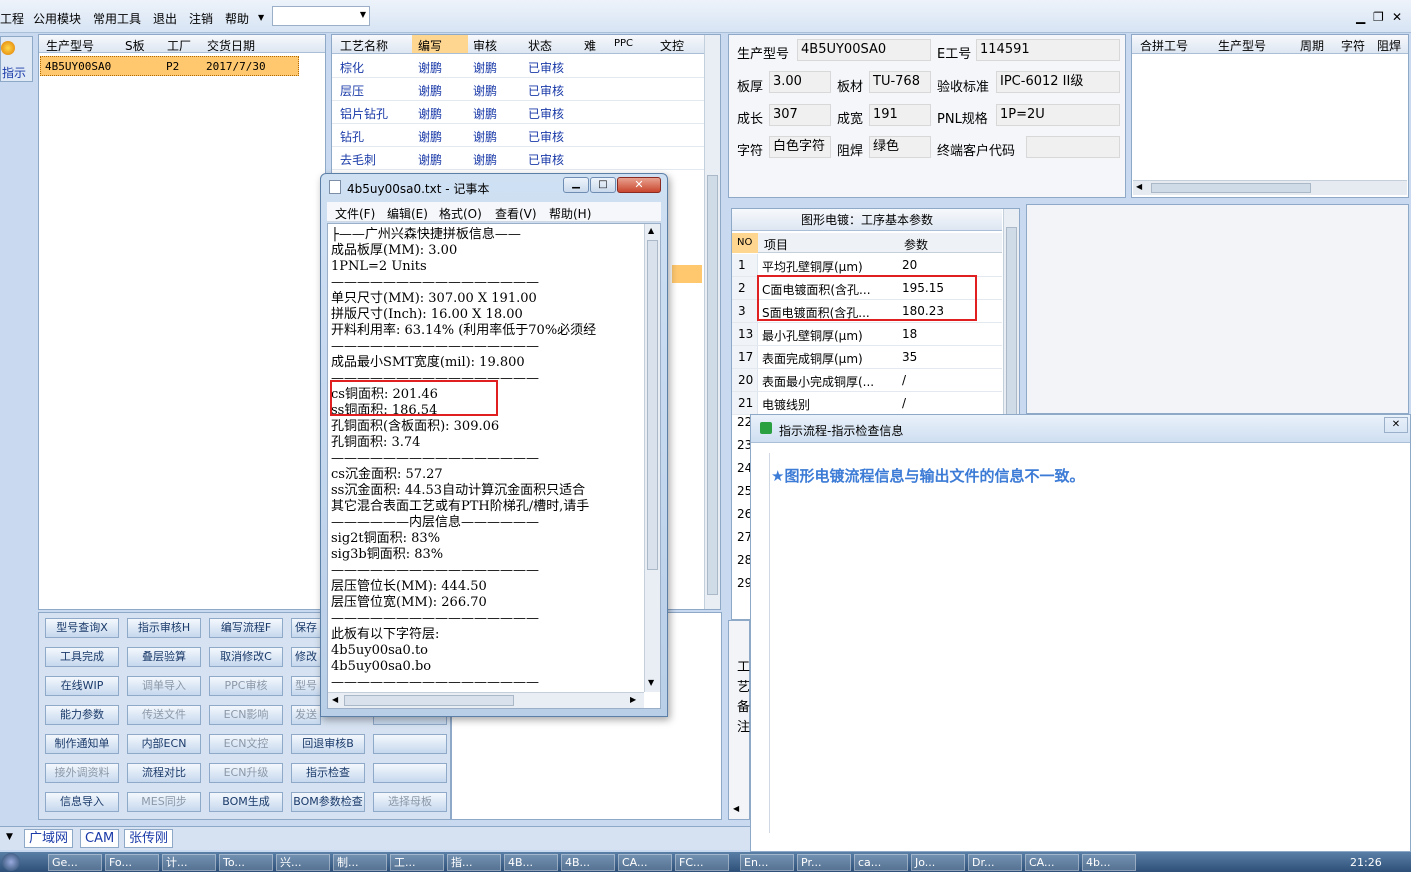 This screenshot has height=872, width=1411. What do you see at coordinates (306, 657) in the screenshot?
I see `action-button: 修改` at bounding box center [306, 657].